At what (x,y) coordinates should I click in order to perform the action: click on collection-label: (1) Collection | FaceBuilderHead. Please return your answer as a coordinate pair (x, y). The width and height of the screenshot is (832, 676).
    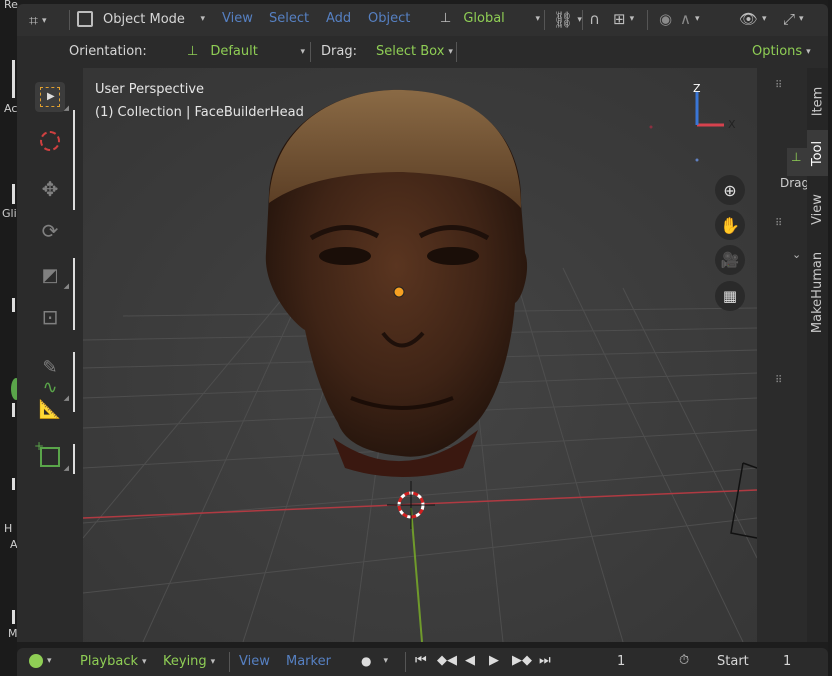
    Looking at the image, I should click on (199, 112).